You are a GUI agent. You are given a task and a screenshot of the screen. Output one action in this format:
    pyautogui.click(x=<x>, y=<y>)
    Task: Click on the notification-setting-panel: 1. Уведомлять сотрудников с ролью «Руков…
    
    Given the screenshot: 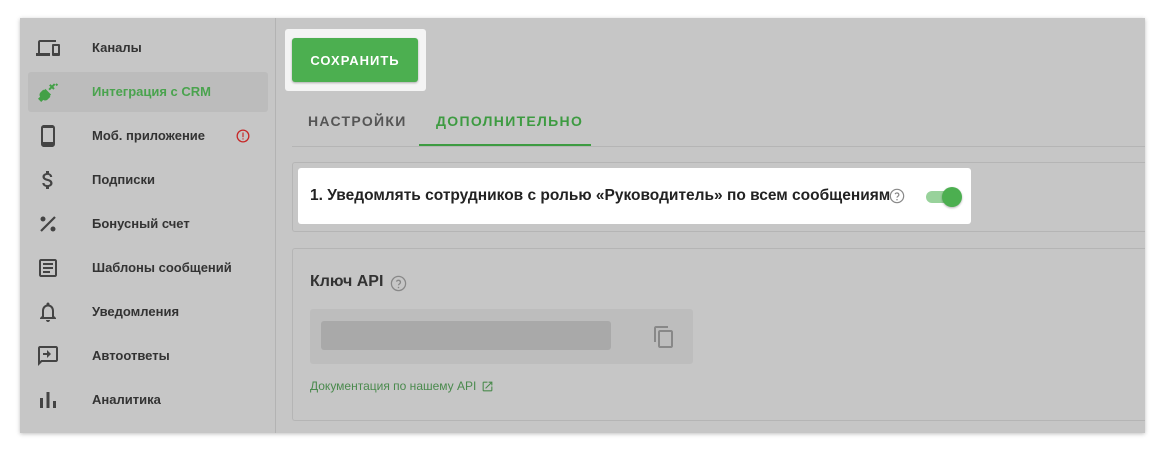 What is the action you would take?
    pyautogui.click(x=718, y=197)
    